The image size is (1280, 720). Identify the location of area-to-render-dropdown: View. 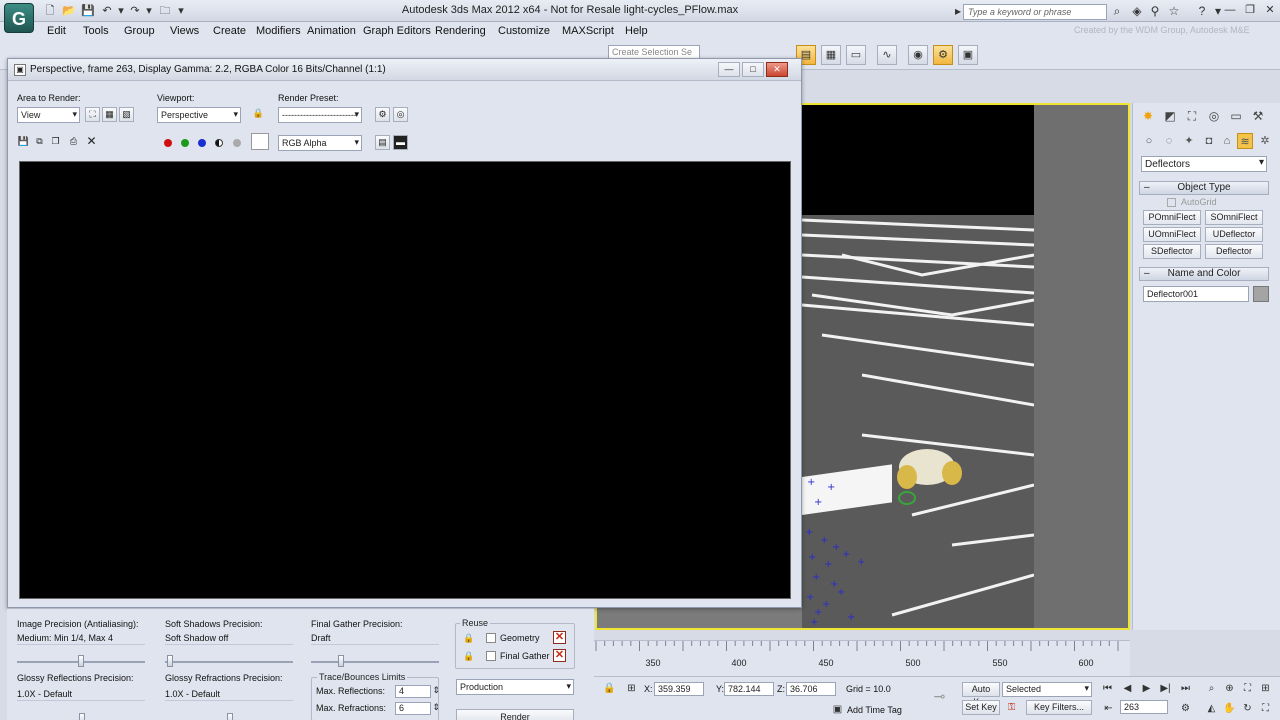
(48, 115).